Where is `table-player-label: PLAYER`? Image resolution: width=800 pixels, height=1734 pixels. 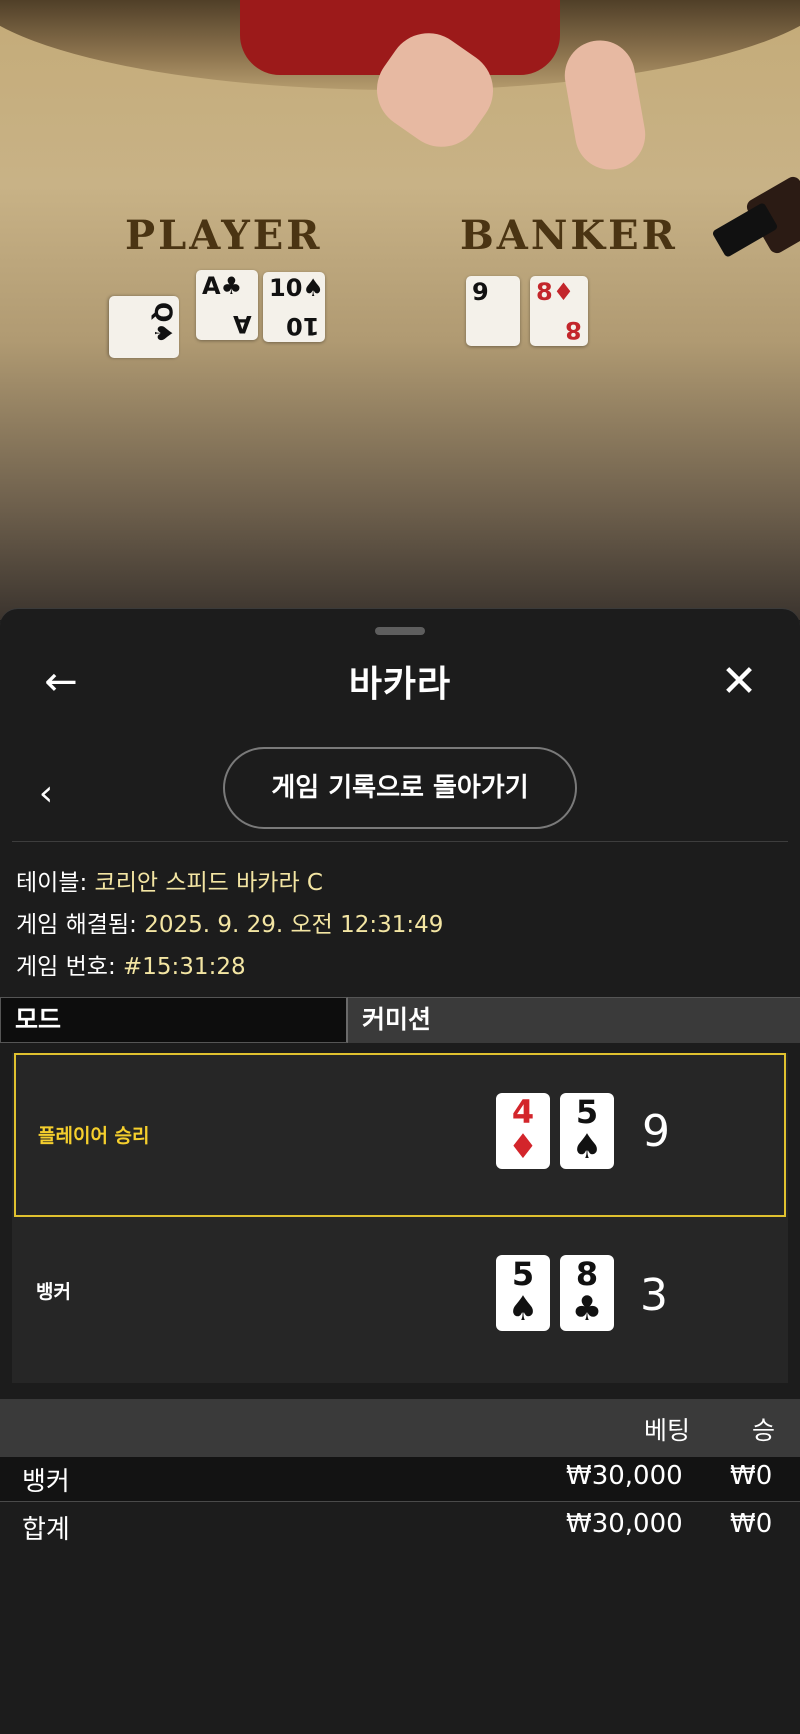 table-player-label: PLAYER is located at coordinates (224, 235).